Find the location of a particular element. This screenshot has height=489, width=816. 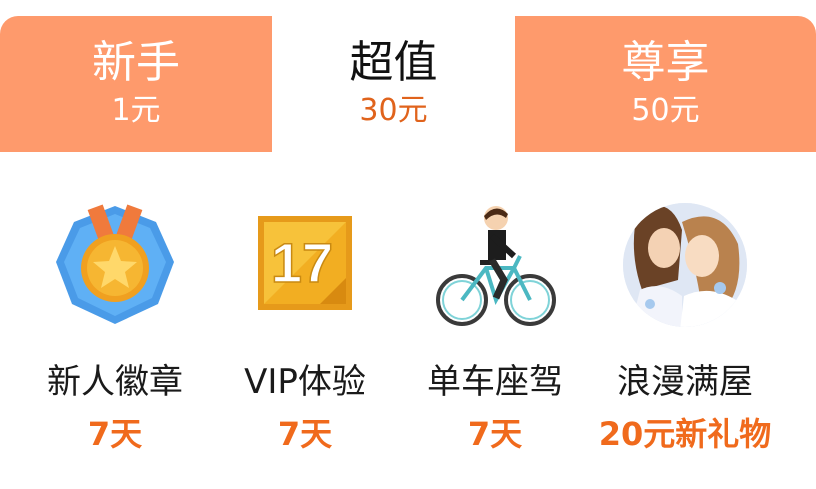

bicycle-rider-icon is located at coordinates (496, 266).